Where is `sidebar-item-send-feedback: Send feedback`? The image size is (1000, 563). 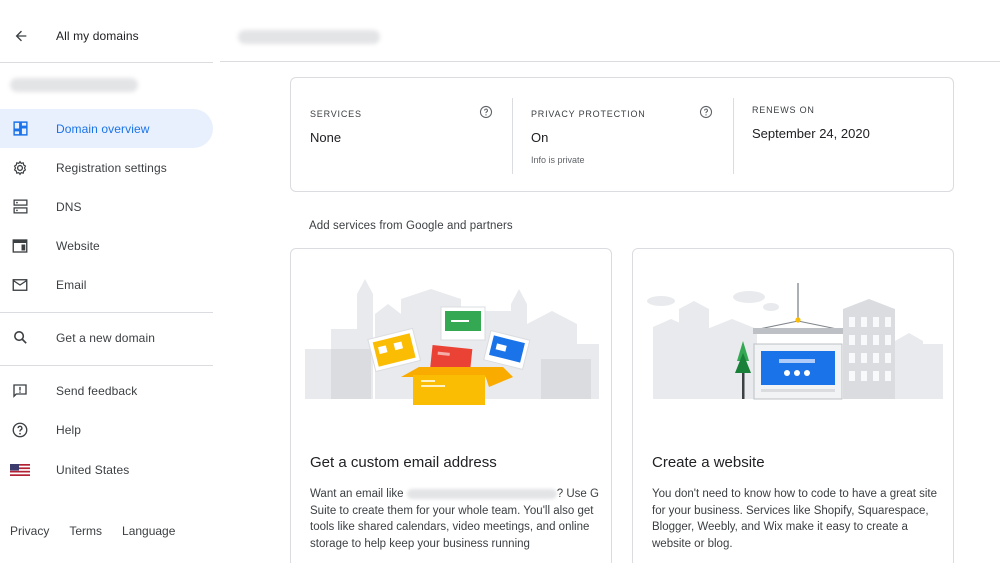
sidebar-item-send-feedback: Send feedback is located at coordinates (106, 390).